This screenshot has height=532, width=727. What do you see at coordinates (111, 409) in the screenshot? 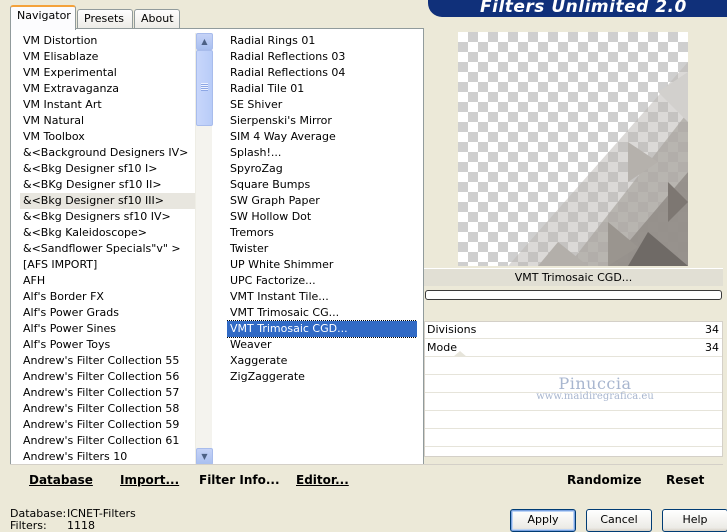
I see `category-item: Andrew's Filter Collection 58` at bounding box center [111, 409].